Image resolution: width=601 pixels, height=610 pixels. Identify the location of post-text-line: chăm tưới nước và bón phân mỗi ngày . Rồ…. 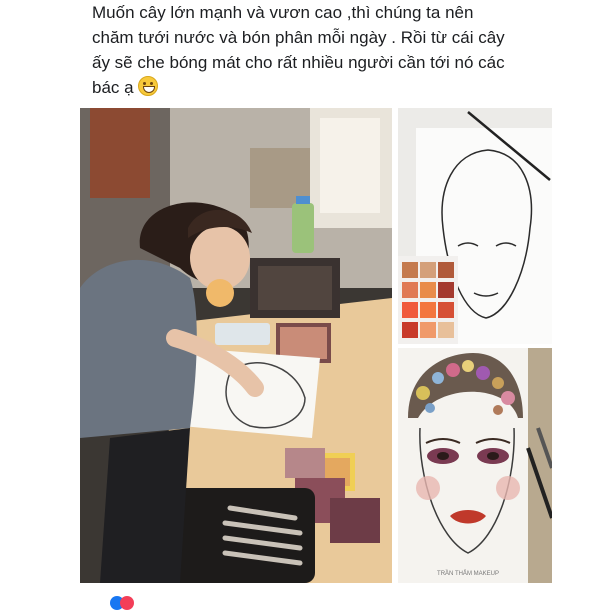
(298, 37).